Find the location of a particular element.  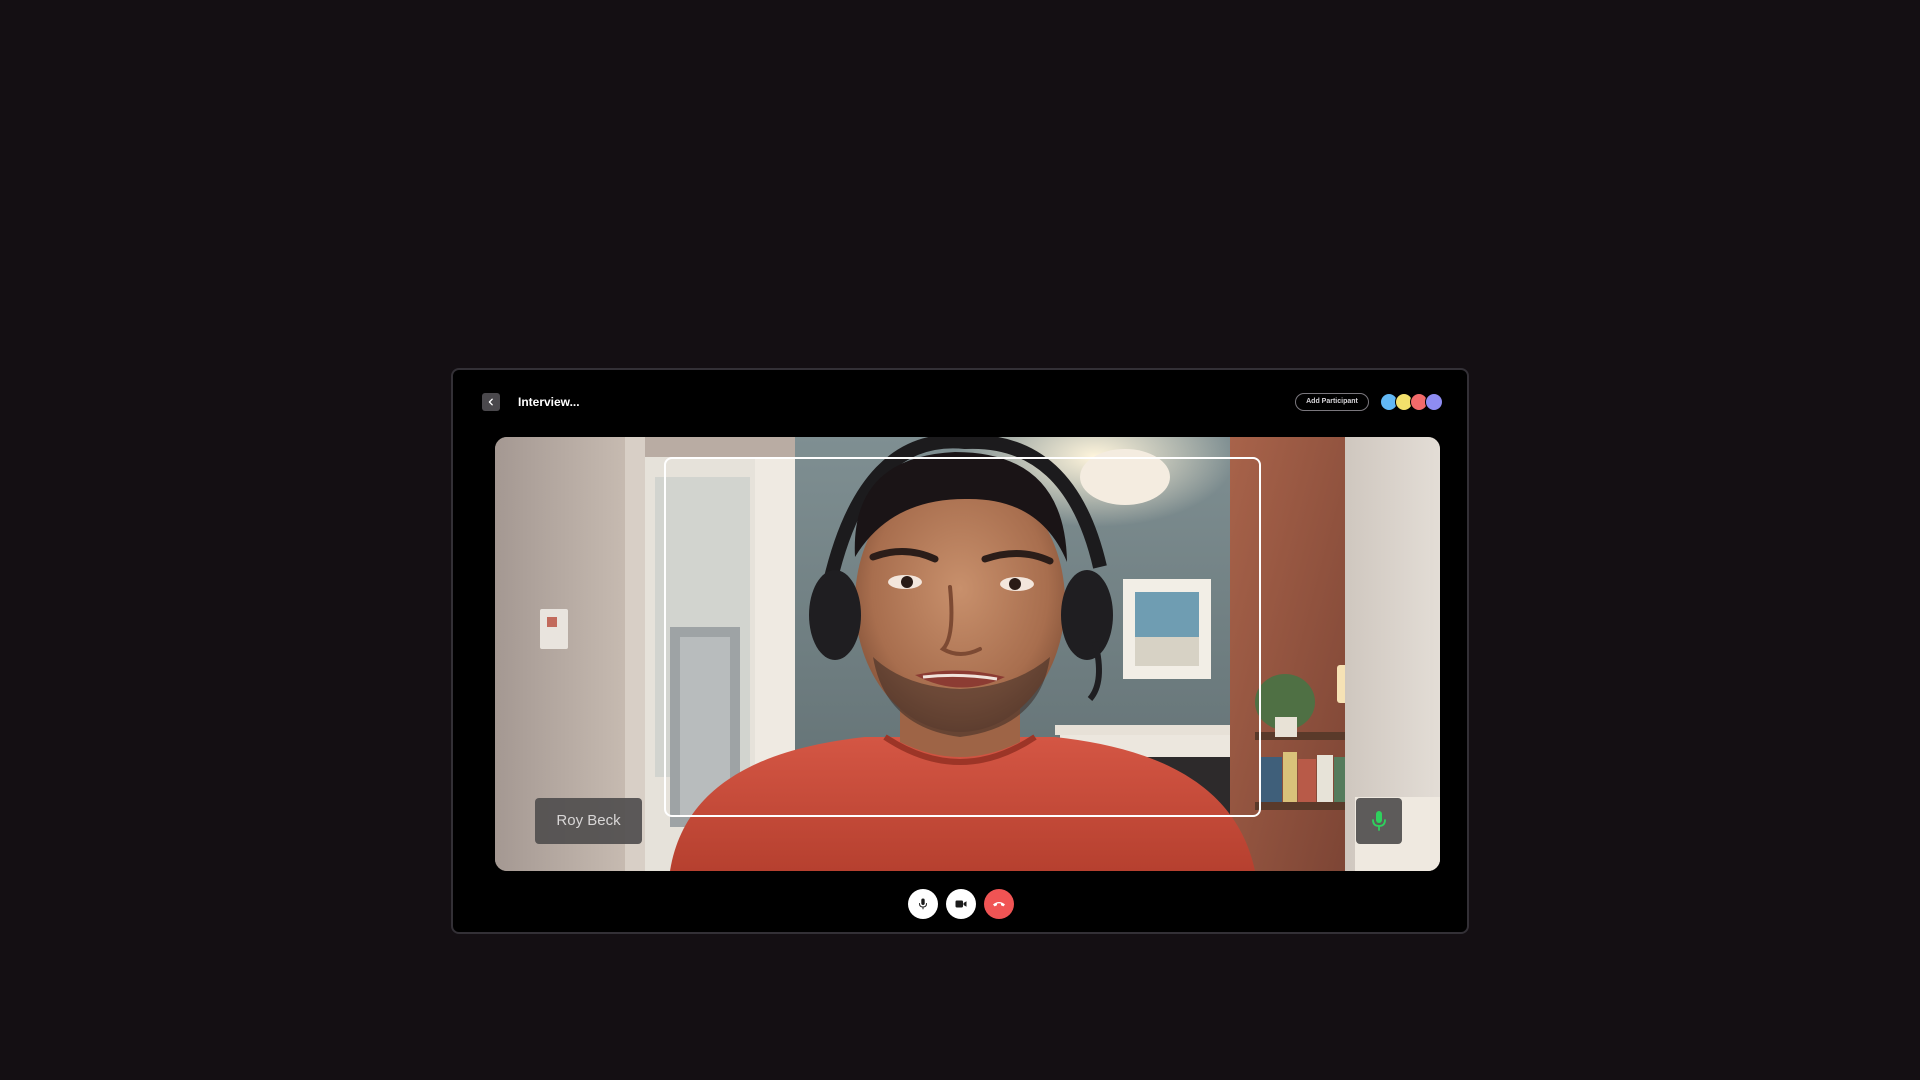

participant-avatar is located at coordinates (1434, 402).